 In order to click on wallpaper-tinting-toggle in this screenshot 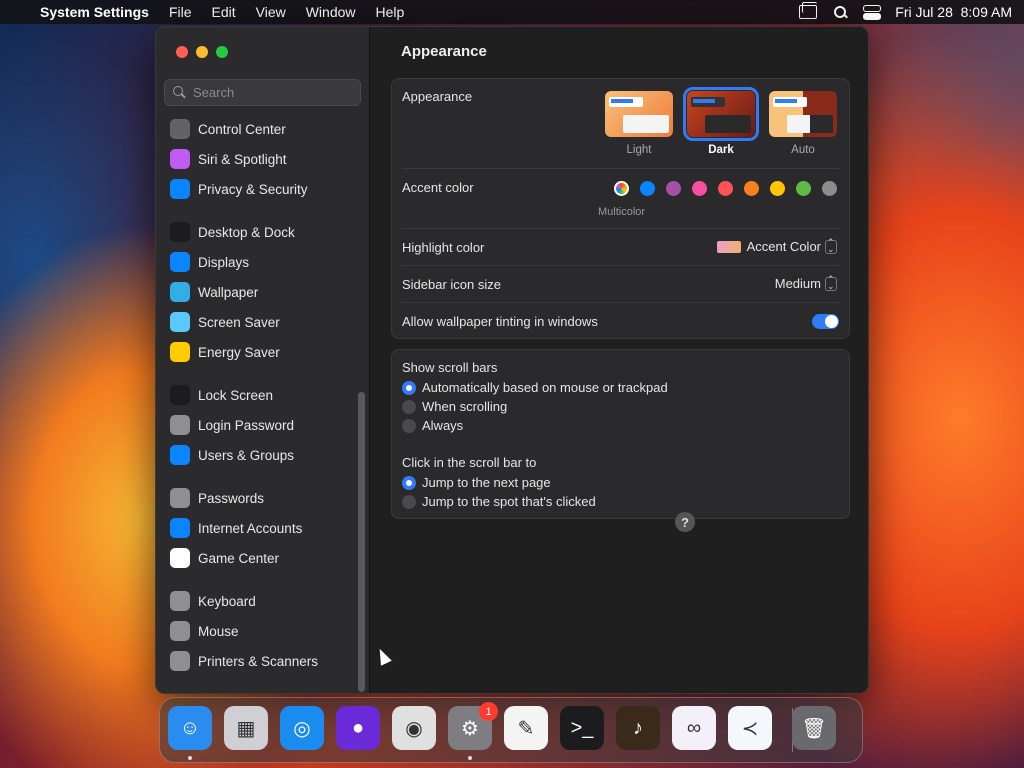, I will do `click(825, 321)`.